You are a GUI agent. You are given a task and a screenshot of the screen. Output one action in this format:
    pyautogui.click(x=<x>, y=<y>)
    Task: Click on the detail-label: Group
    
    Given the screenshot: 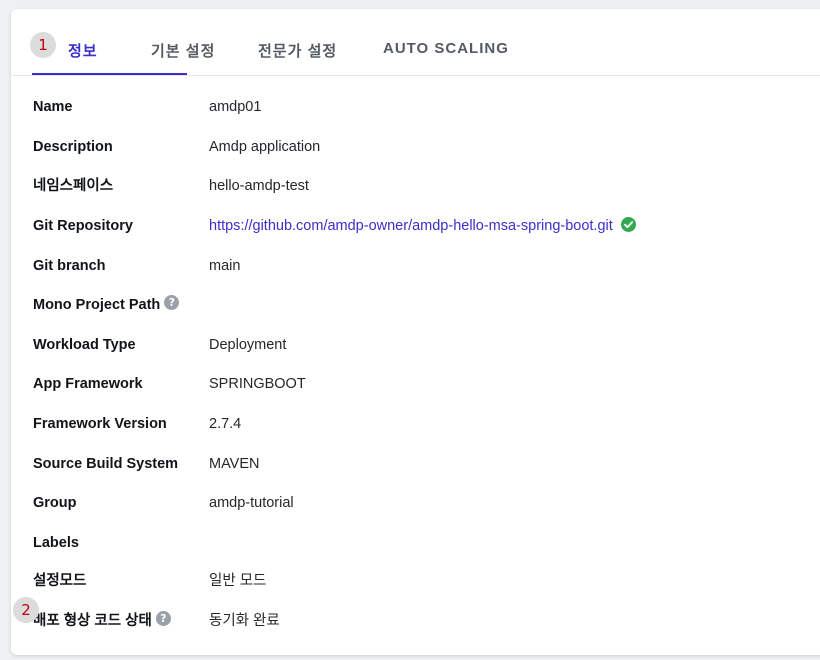 What is the action you would take?
    pyautogui.click(x=55, y=503)
    